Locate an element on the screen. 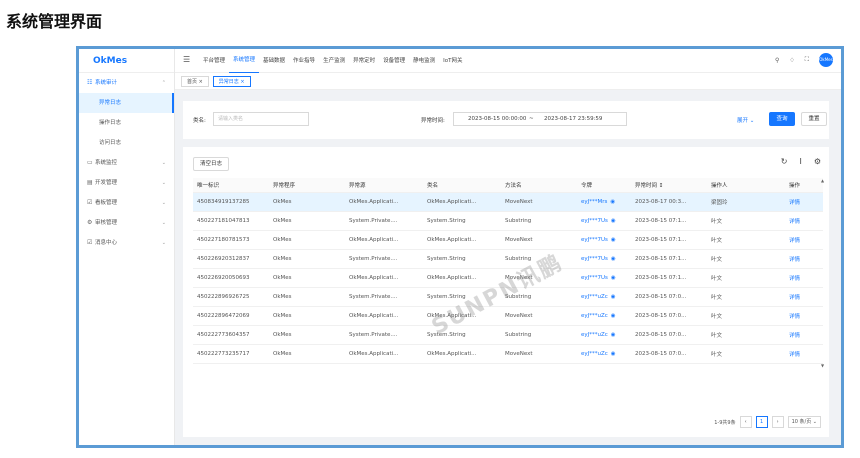 This screenshot has width=860, height=458. tab-exception-log: 异常日志 × is located at coordinates (231, 81).